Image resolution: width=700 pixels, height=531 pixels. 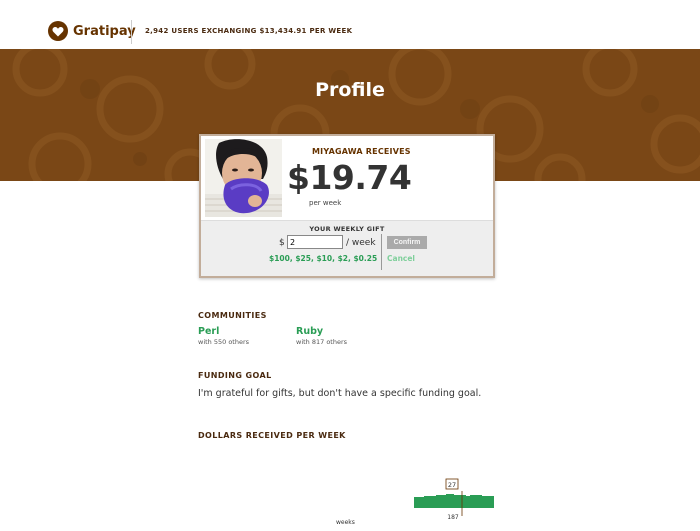 I want to click on funding-goal-heading: FUNDING GOAL, so click(x=235, y=375).